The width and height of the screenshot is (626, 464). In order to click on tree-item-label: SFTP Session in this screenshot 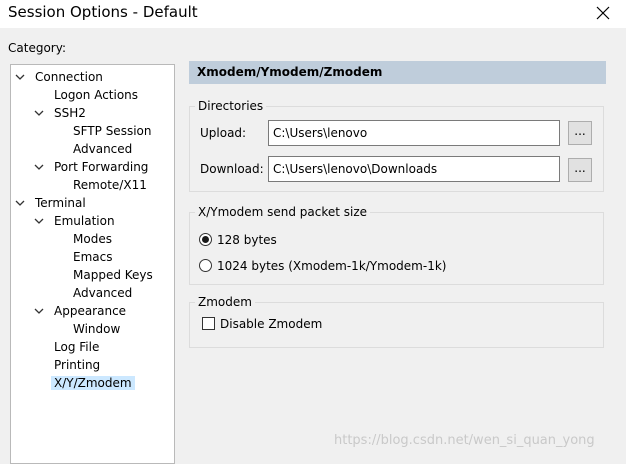, I will do `click(112, 131)`.